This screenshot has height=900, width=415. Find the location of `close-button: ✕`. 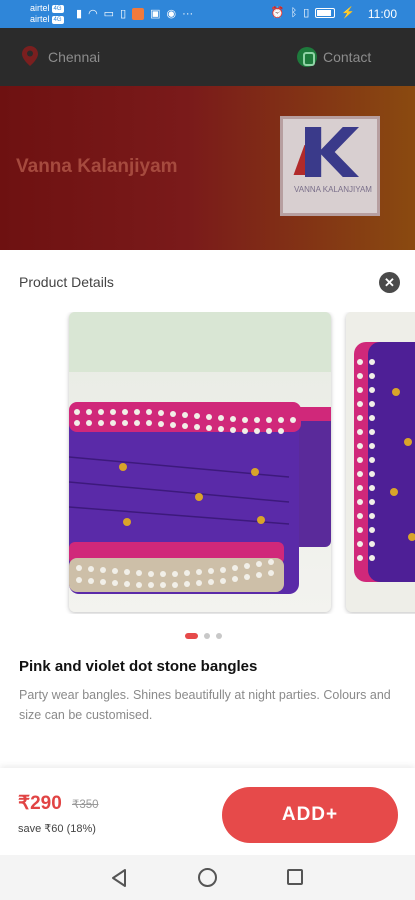

close-button: ✕ is located at coordinates (389, 282).